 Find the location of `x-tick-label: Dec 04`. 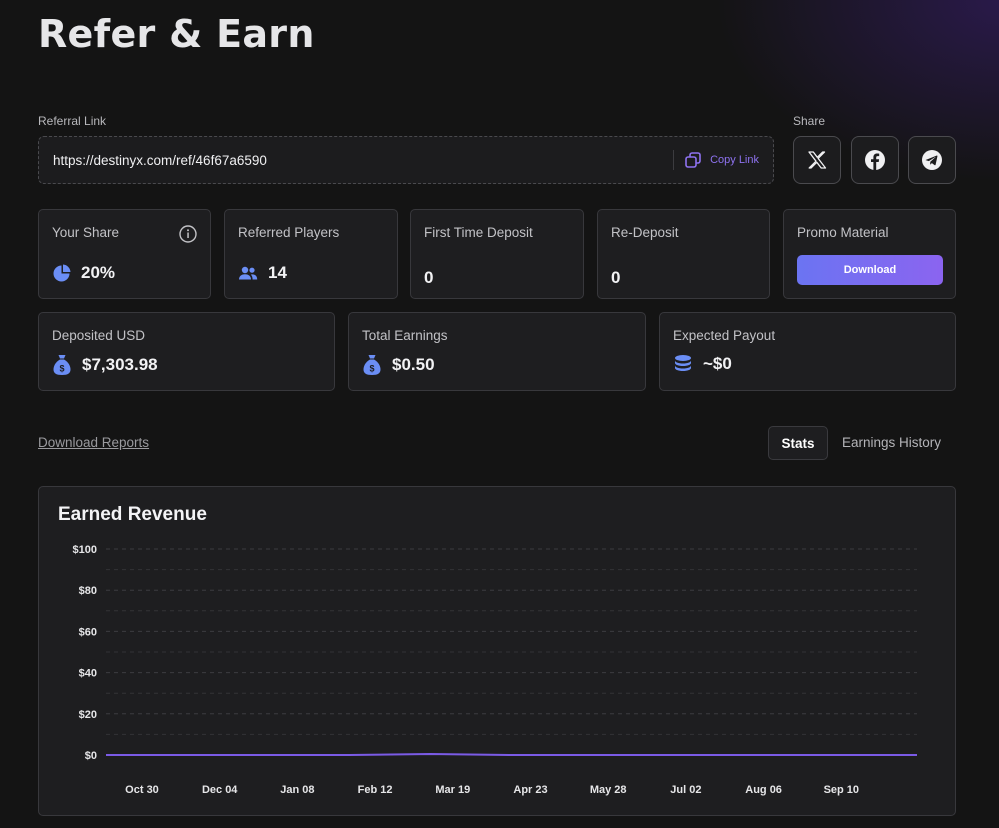

x-tick-label: Dec 04 is located at coordinates (220, 790).